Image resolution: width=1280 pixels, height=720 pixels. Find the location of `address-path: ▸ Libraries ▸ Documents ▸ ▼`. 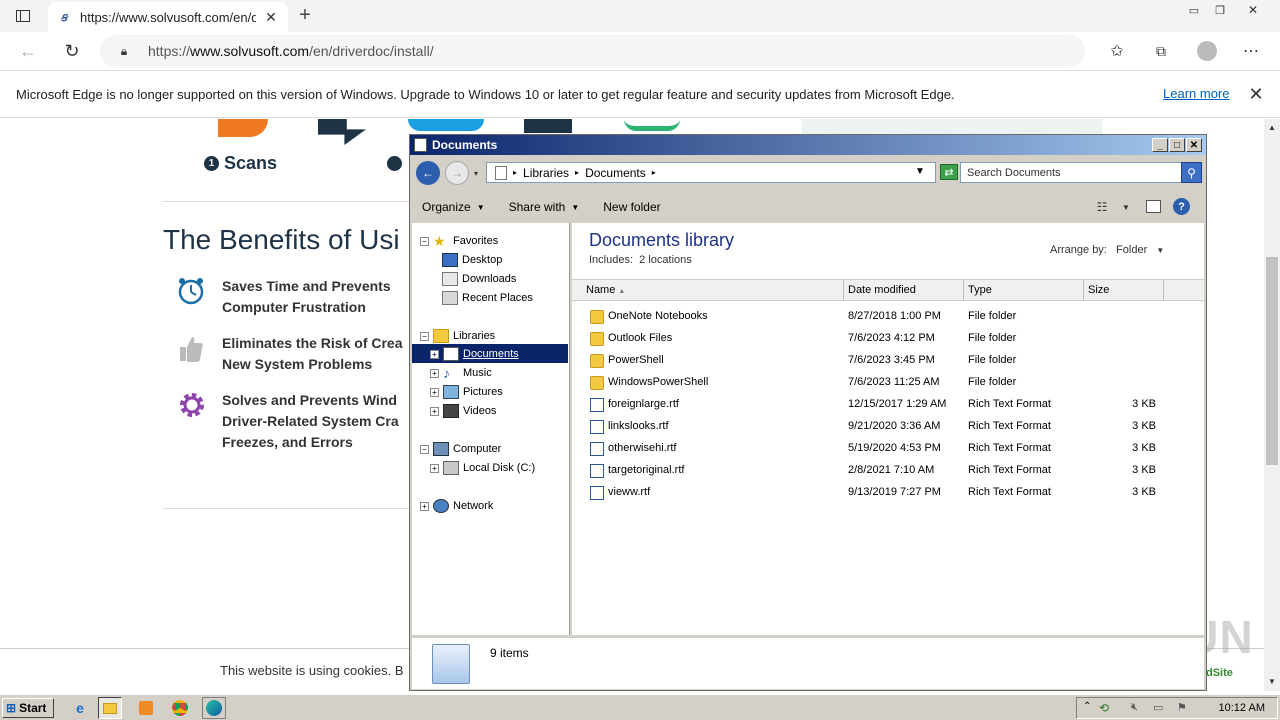

address-path: ▸ Libraries ▸ Documents ▸ ▼ is located at coordinates (711, 172).